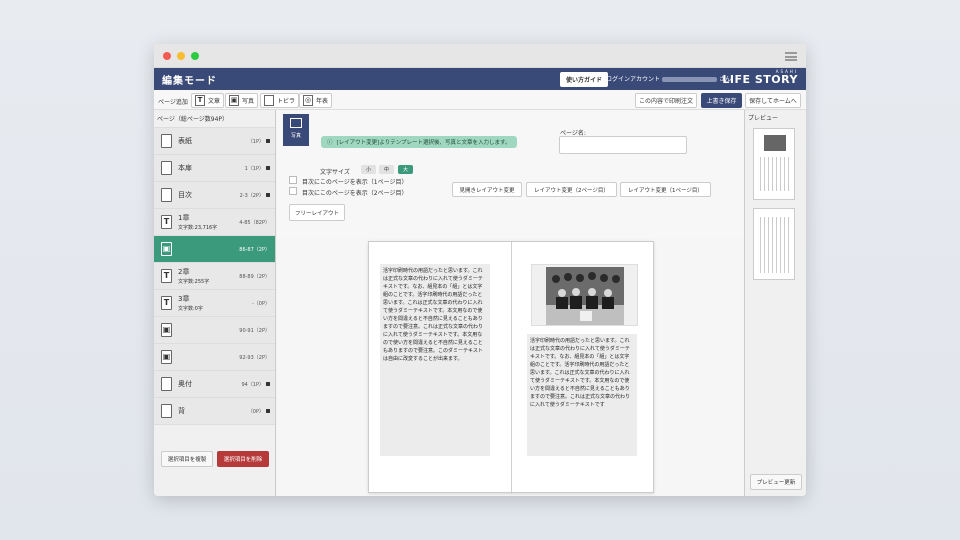 The width and height of the screenshot is (960, 540). What do you see at coordinates (511, 368) in the screenshot?
I see `spread-spine` at bounding box center [511, 368].